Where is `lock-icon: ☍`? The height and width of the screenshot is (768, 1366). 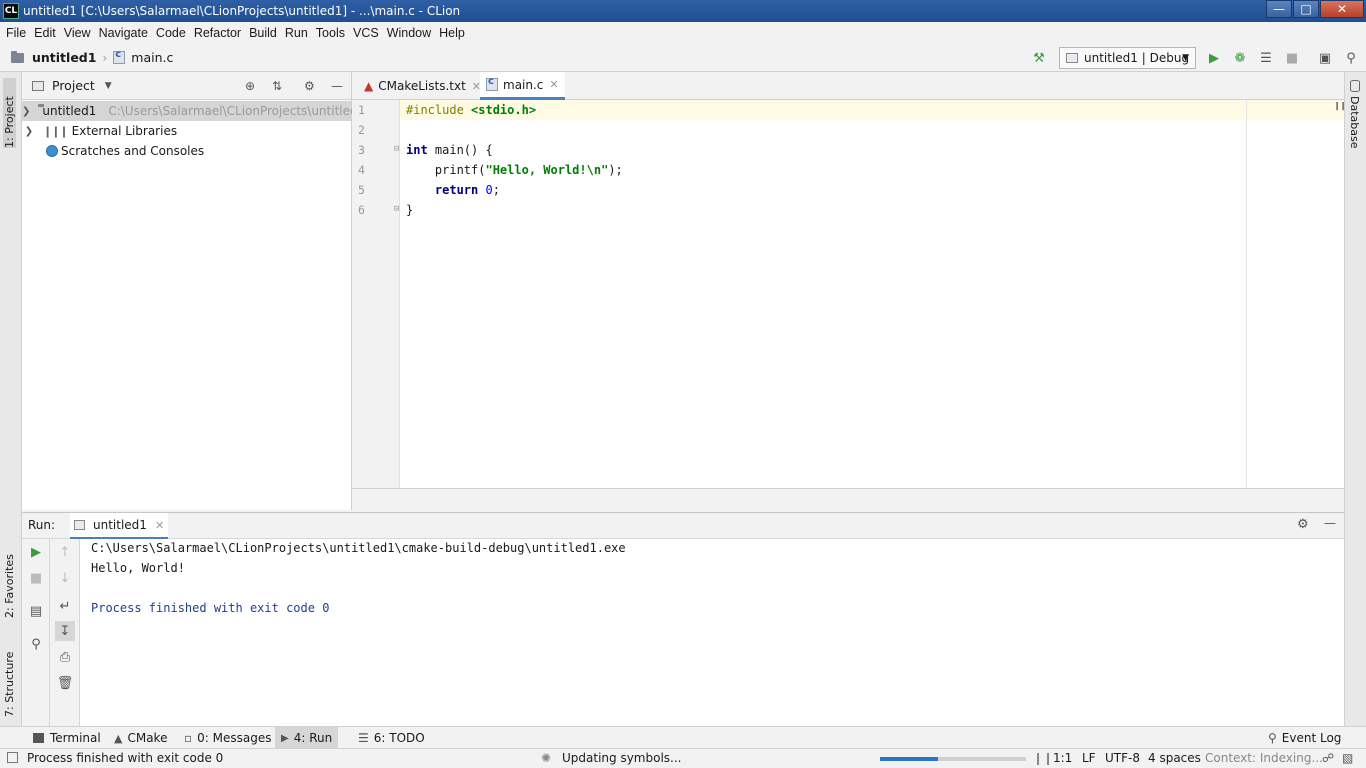
lock-icon: ☍ is located at coordinates (1328, 758).